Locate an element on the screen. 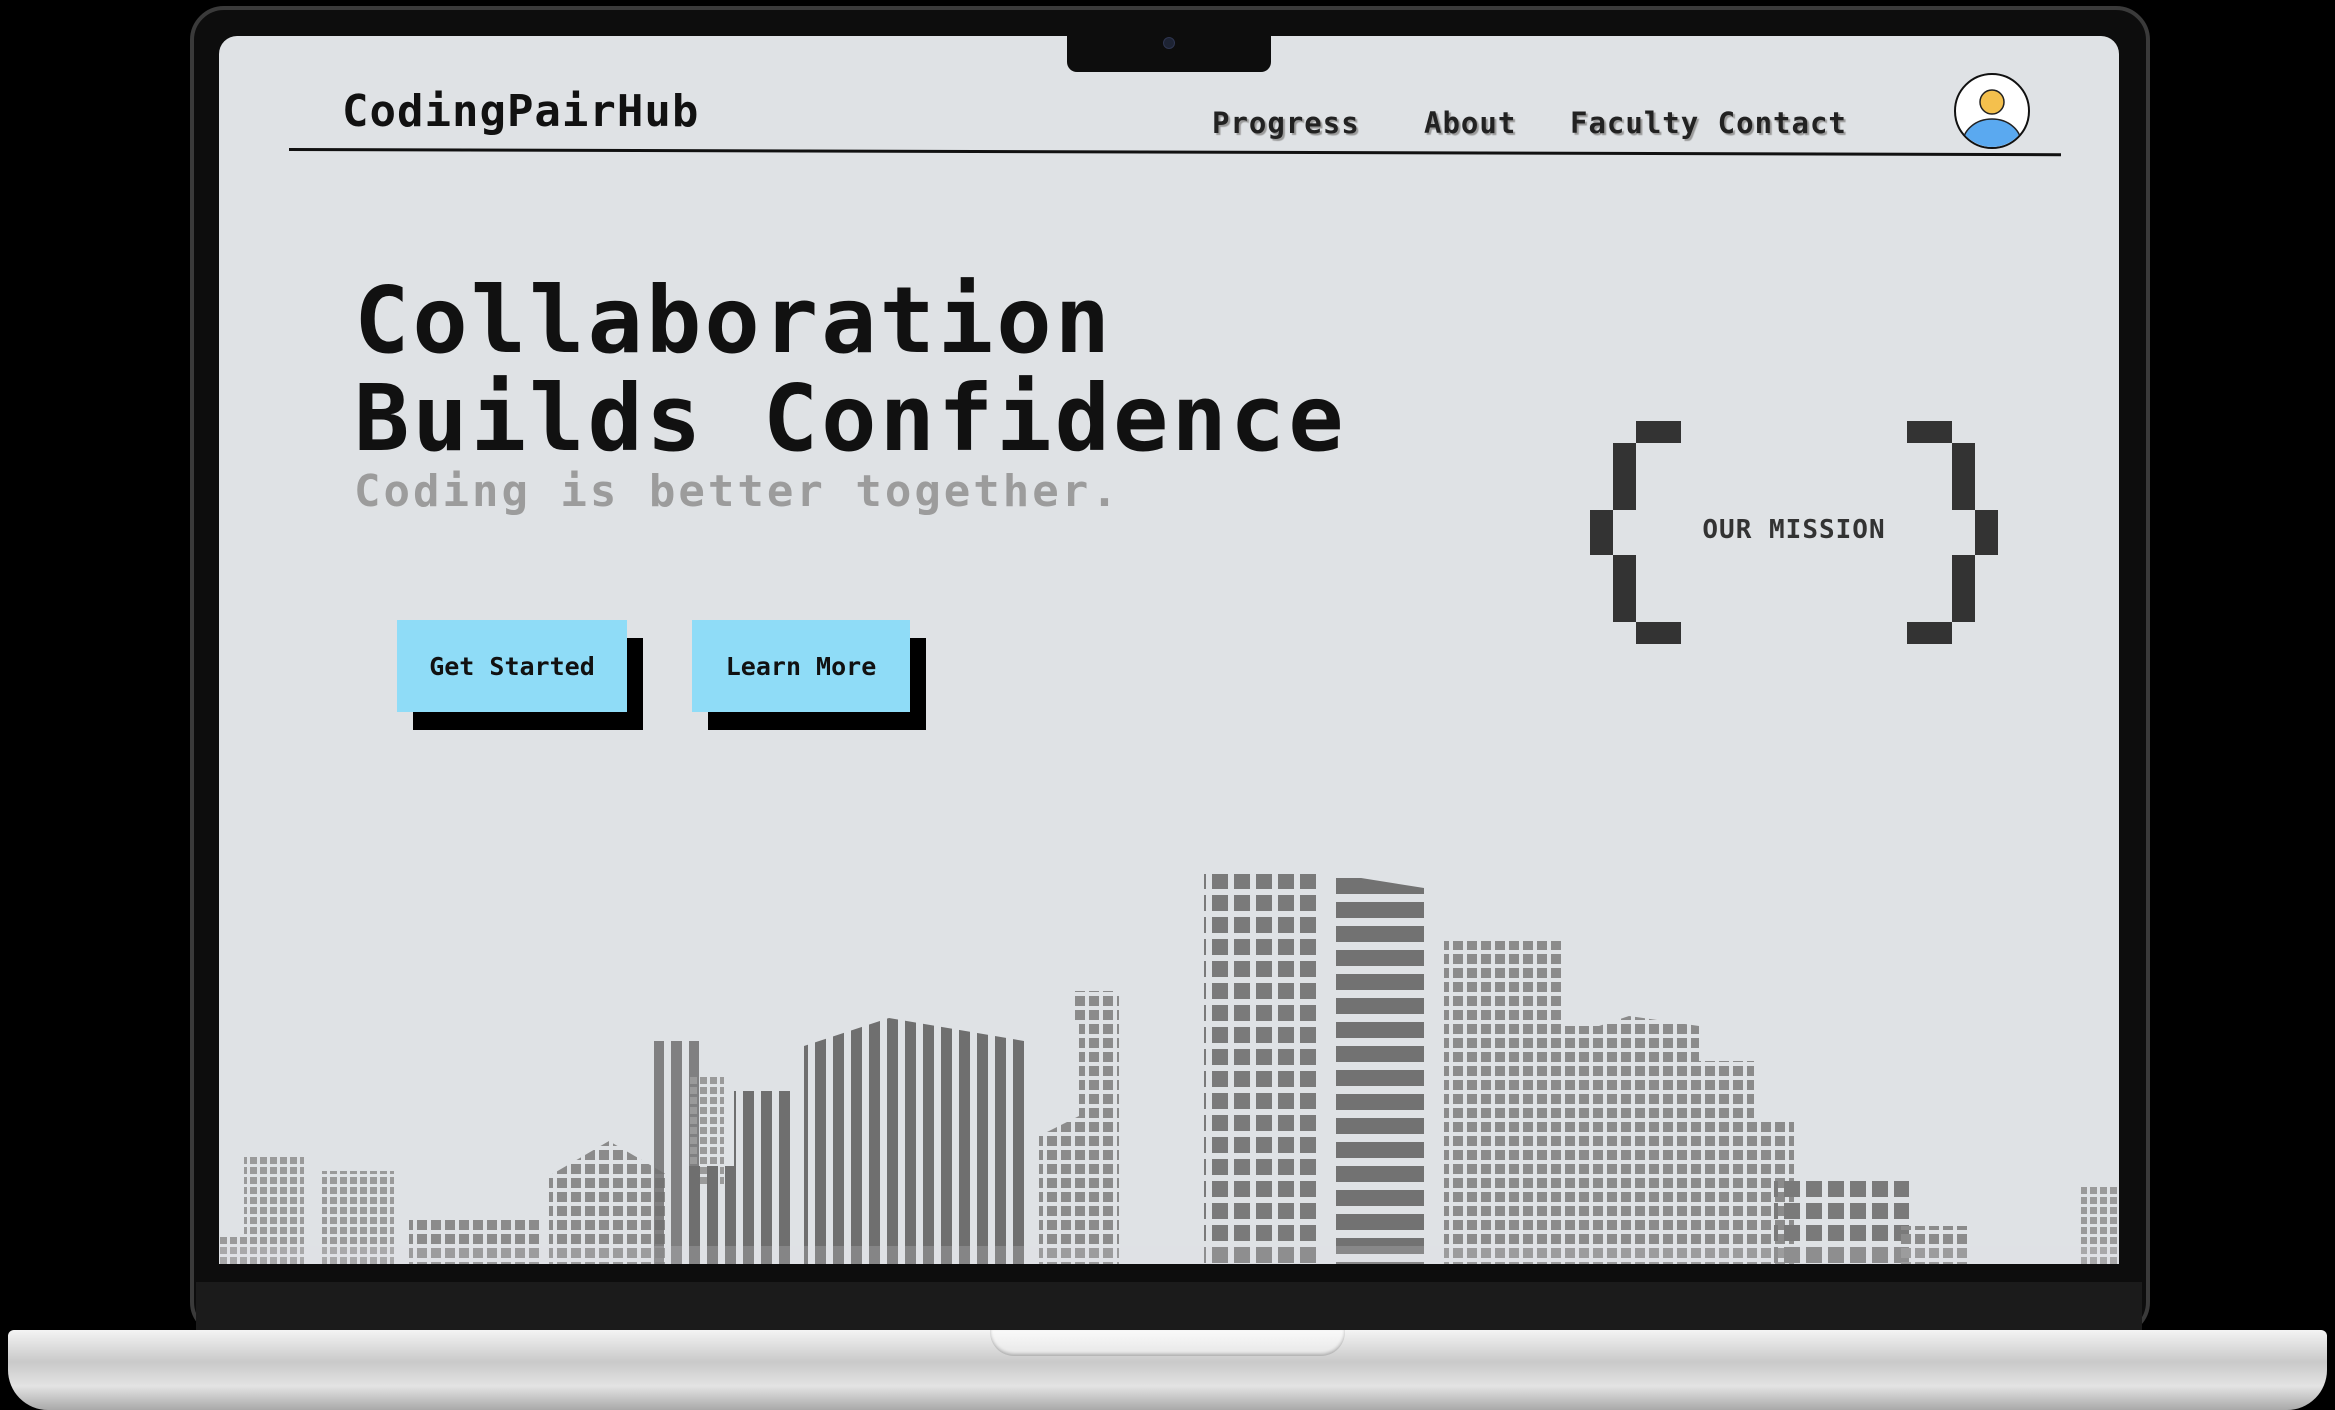  nav-faculty-contact-link: Faculty Contact is located at coordinates (1708, 123).